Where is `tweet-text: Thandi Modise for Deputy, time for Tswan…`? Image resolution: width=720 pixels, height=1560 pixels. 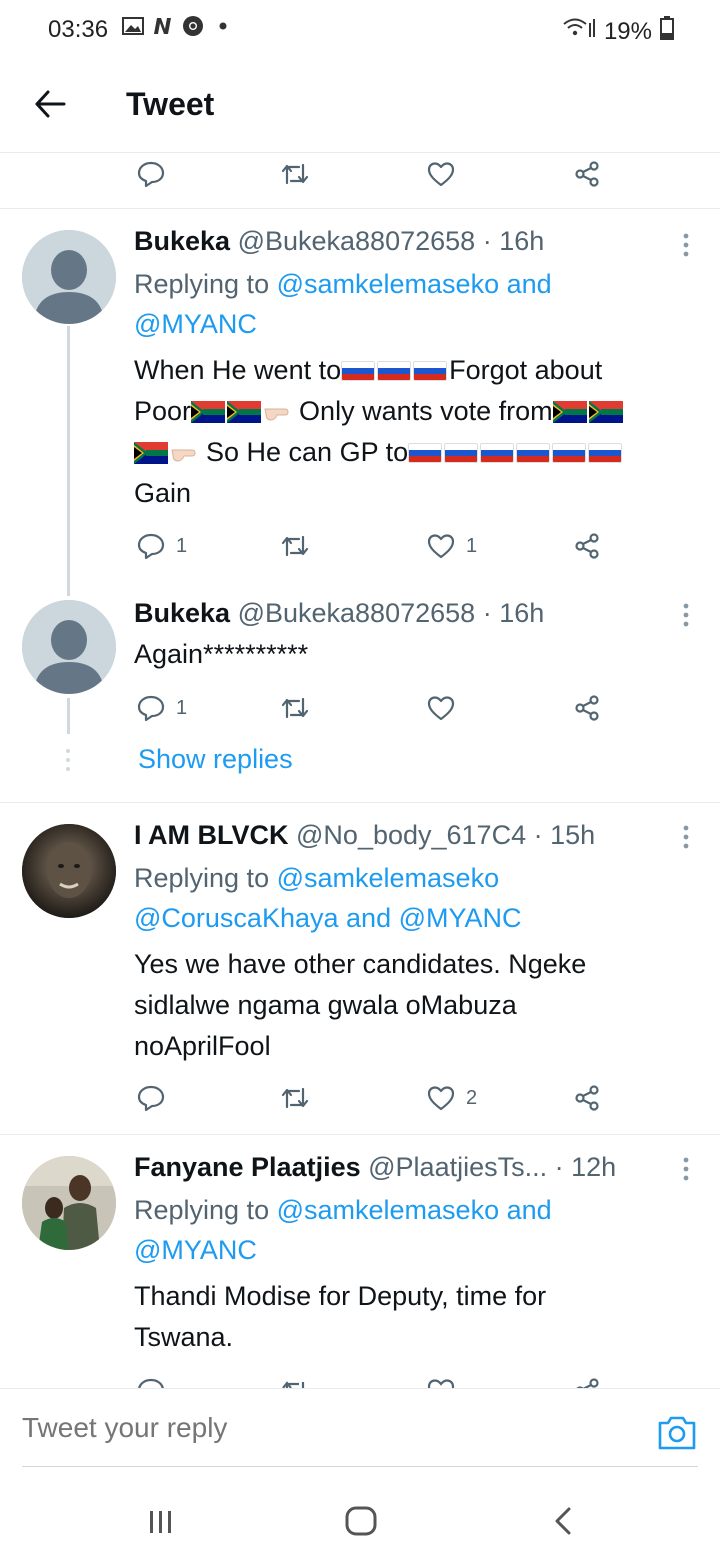 tweet-text: Thandi Modise for Deputy, time for Tswan… is located at coordinates (340, 1316).